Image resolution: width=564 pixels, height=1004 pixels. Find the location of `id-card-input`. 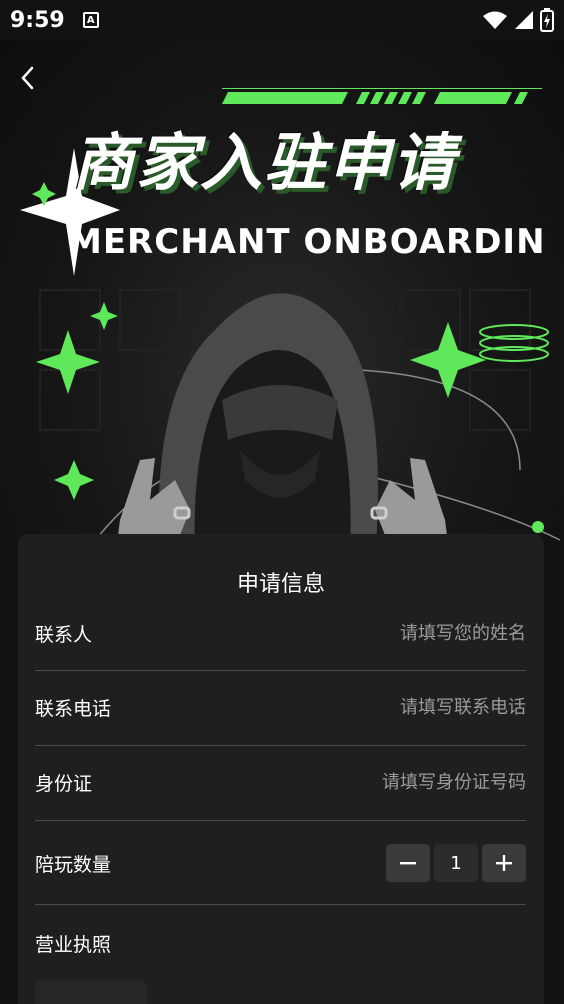

id-card-input is located at coordinates (396, 782).